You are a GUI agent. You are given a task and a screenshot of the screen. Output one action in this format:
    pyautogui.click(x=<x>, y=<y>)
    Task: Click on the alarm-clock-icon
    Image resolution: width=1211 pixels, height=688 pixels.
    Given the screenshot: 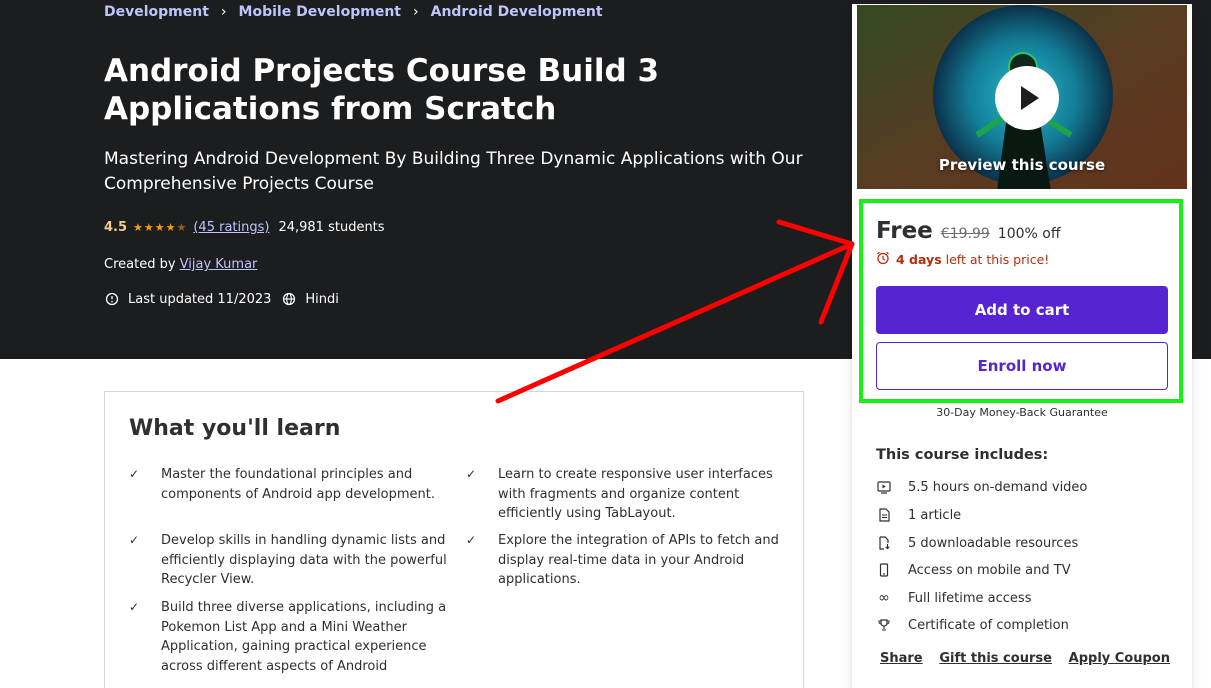 What is the action you would take?
    pyautogui.click(x=883, y=259)
    